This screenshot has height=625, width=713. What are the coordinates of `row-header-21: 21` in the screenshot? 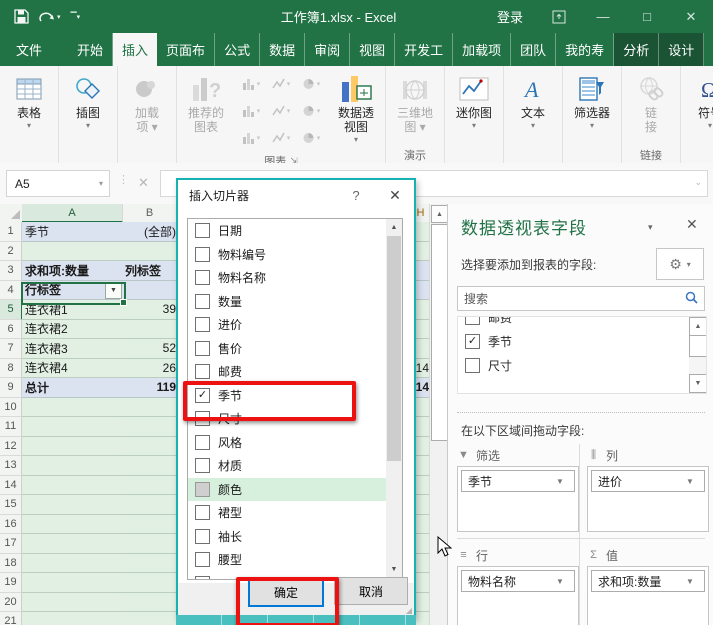 It's located at (11, 618).